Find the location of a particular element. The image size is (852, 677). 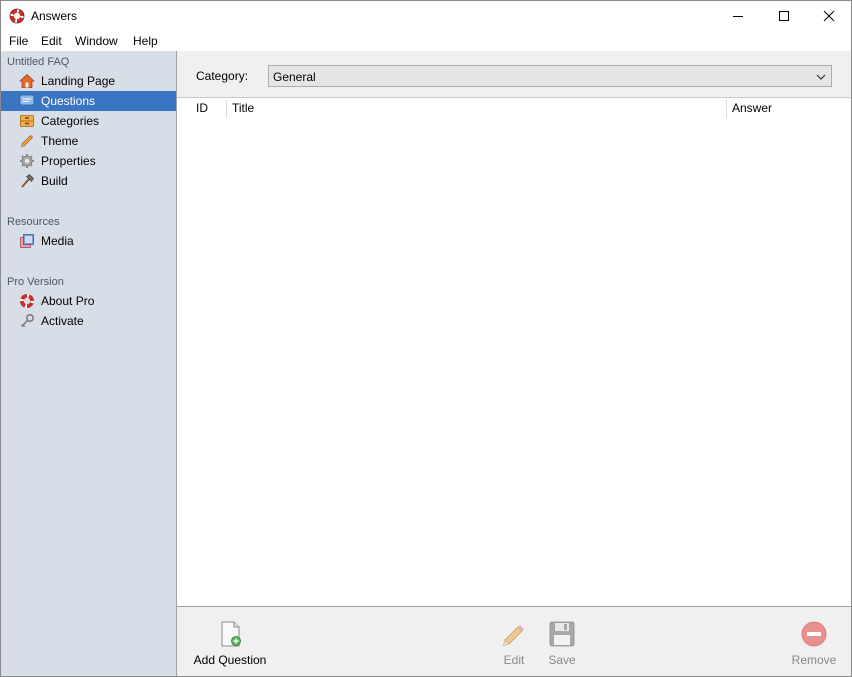

category-row: Category: General is located at coordinates (514, 74).